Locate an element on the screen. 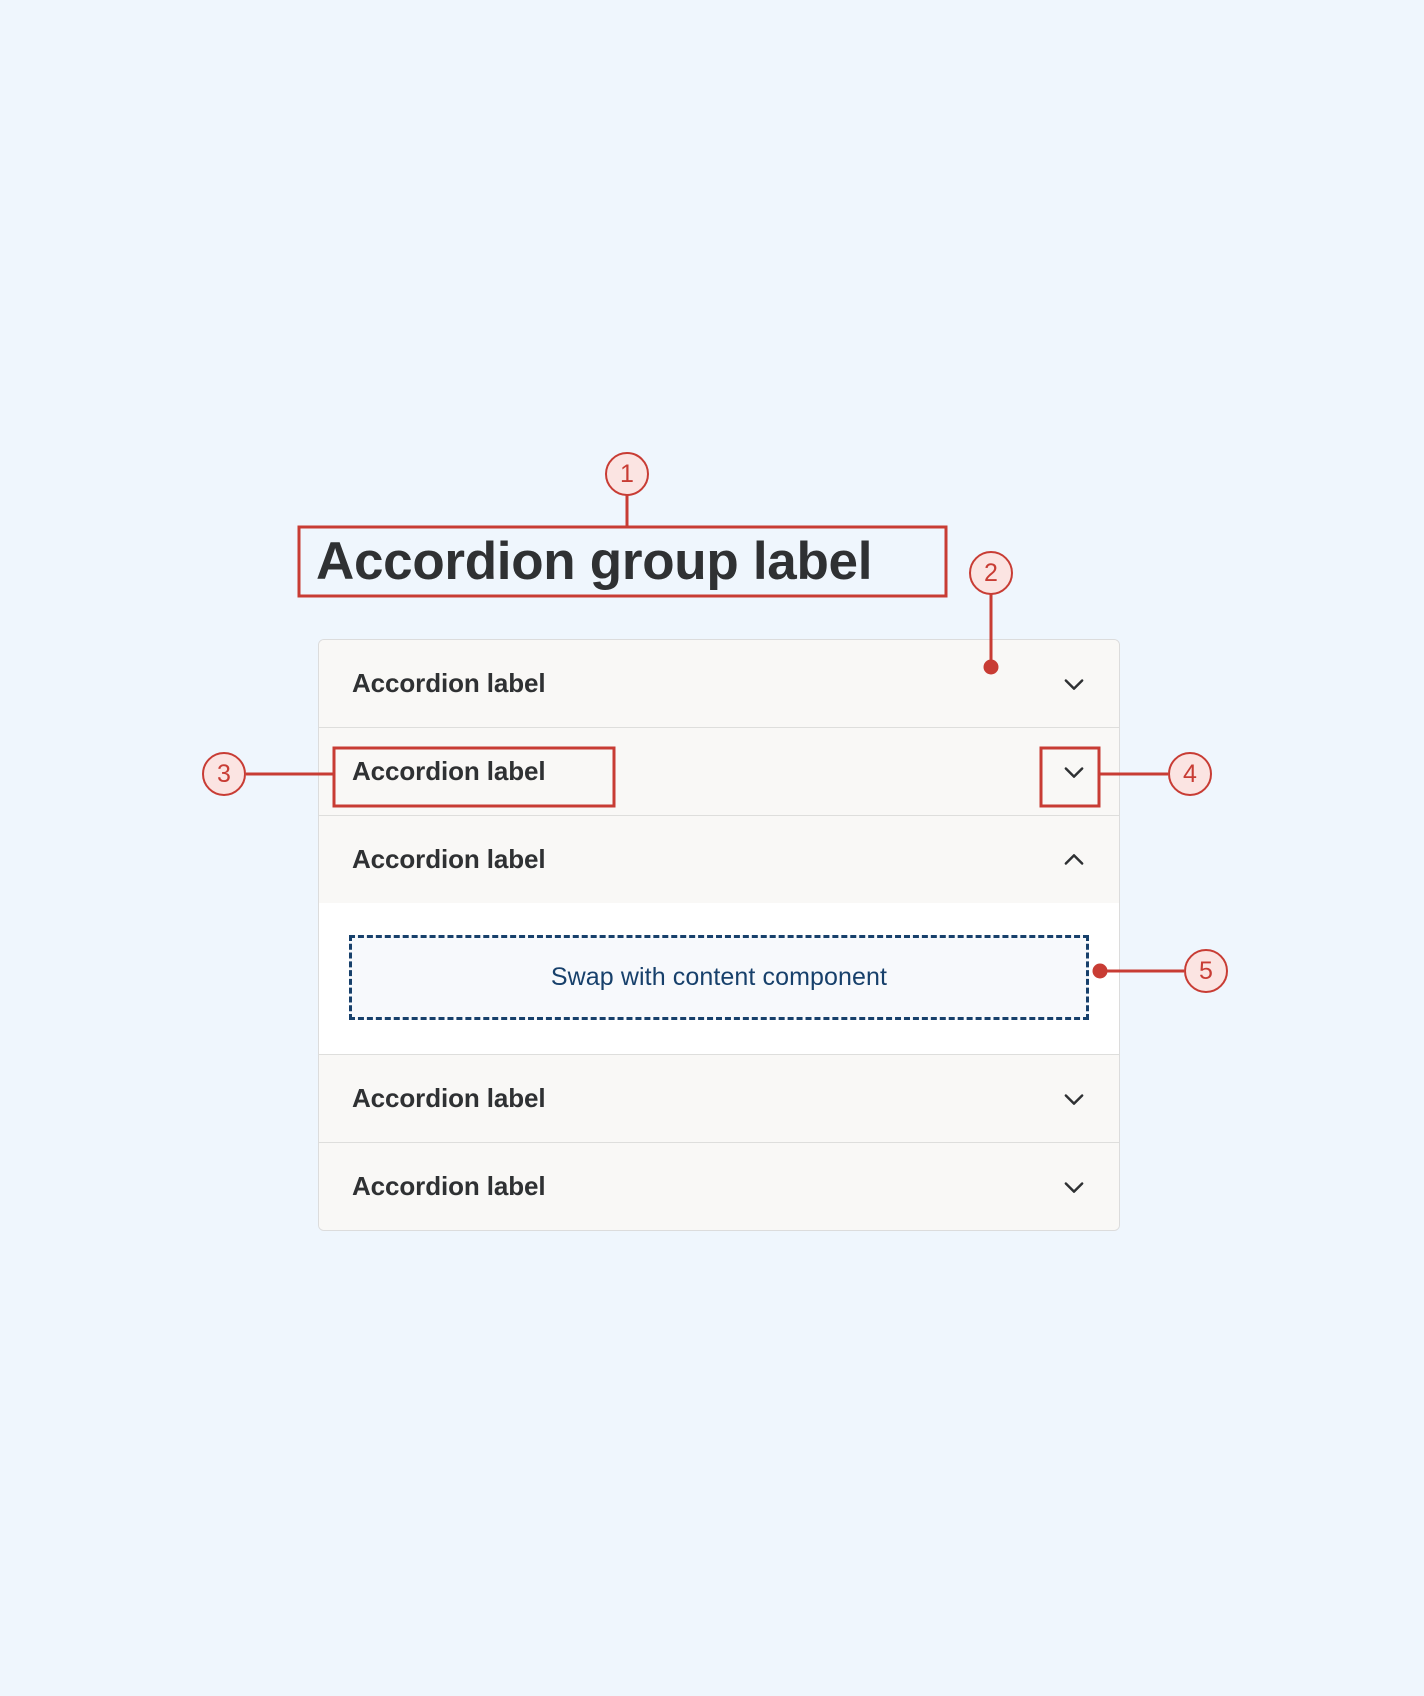 This screenshot has width=1424, height=1696. annotation-marker-5: 5 is located at coordinates (1206, 971).